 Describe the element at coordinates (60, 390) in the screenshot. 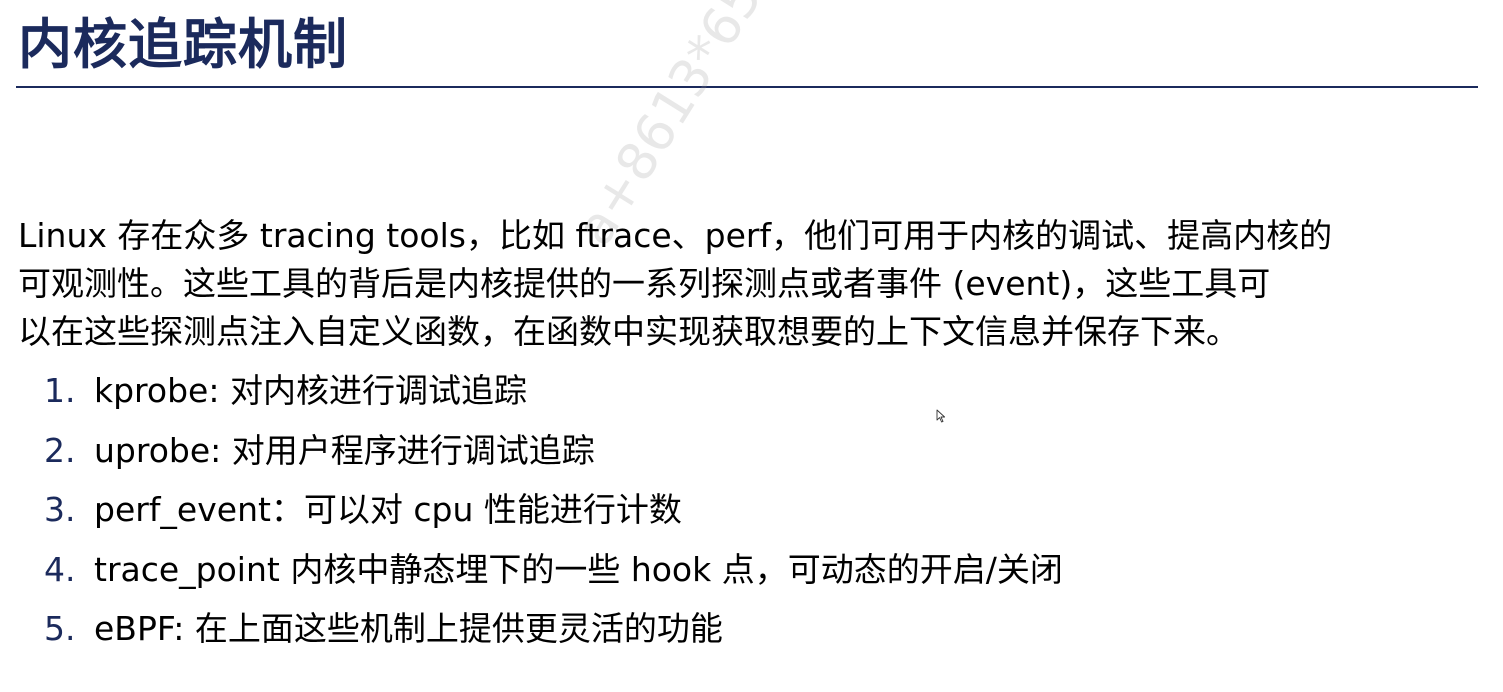

I see `list-item-number: 1.` at that location.